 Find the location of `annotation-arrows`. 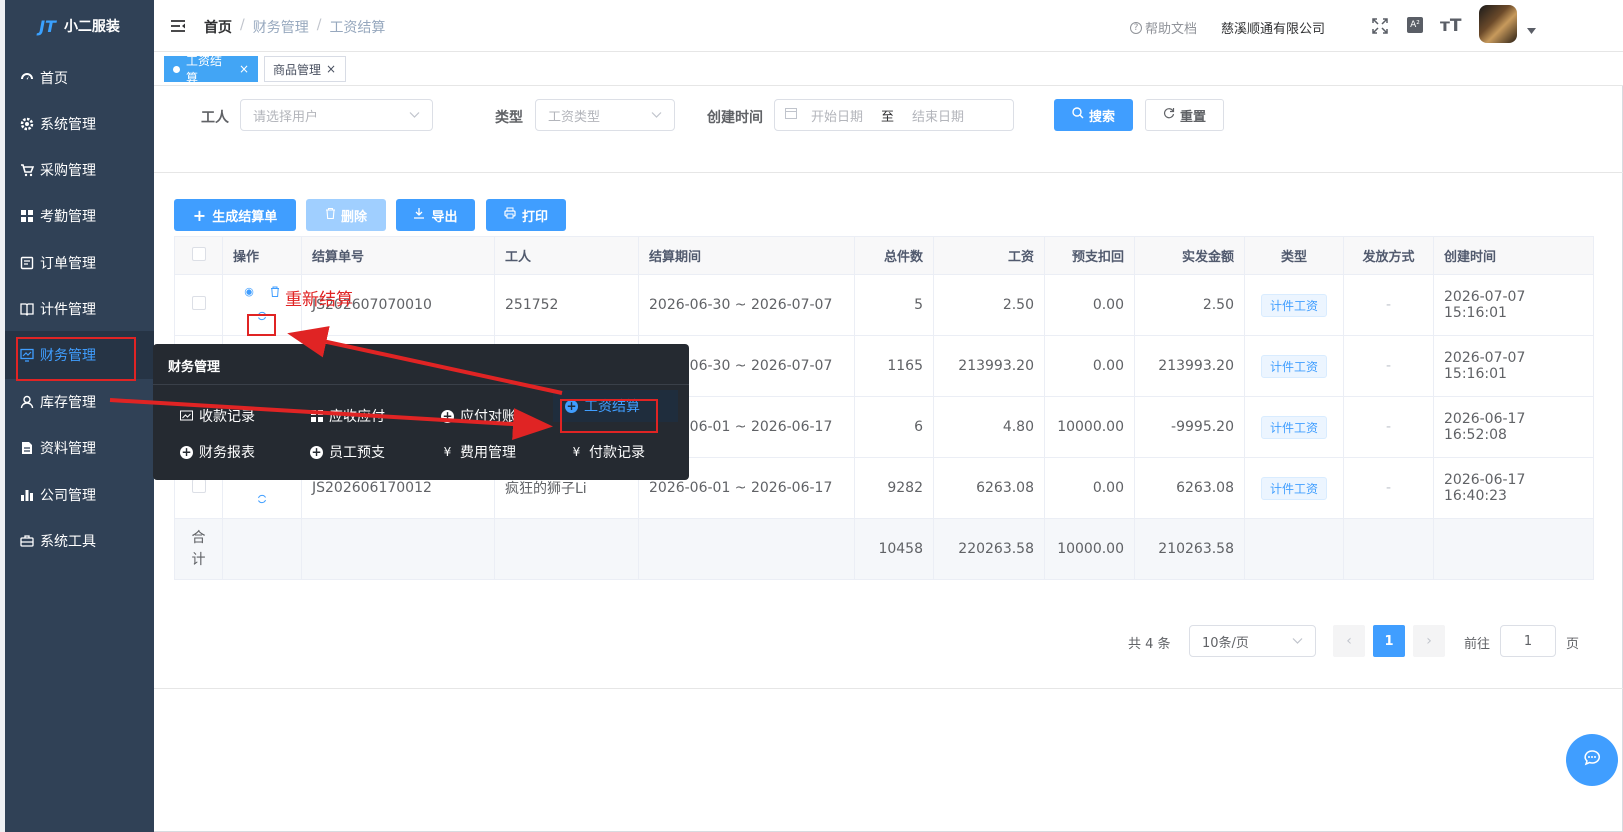

annotation-arrows is located at coordinates (336, 383).